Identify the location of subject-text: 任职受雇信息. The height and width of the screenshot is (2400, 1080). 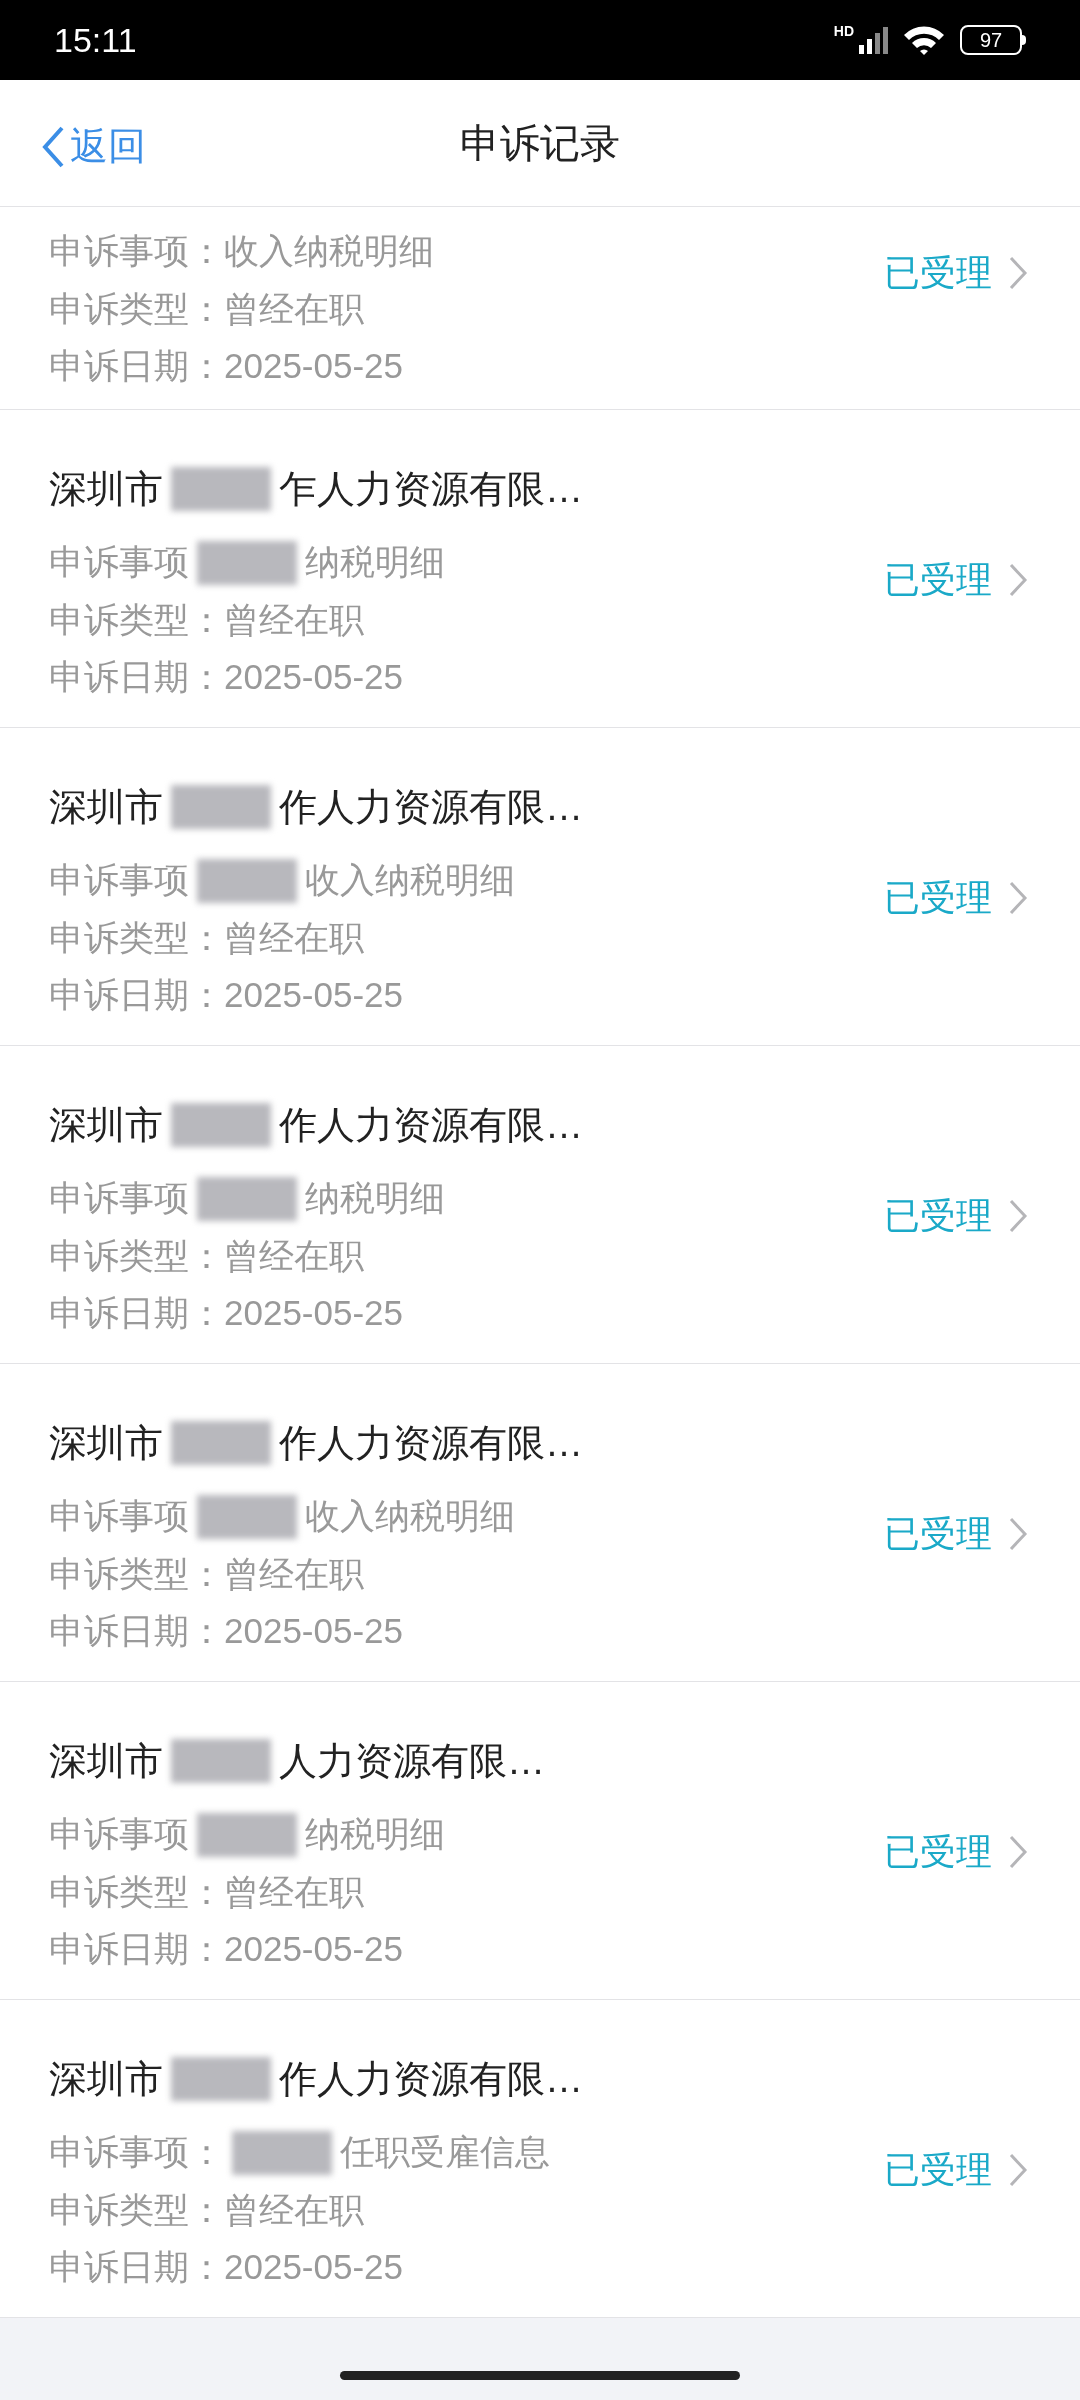
(445, 2152).